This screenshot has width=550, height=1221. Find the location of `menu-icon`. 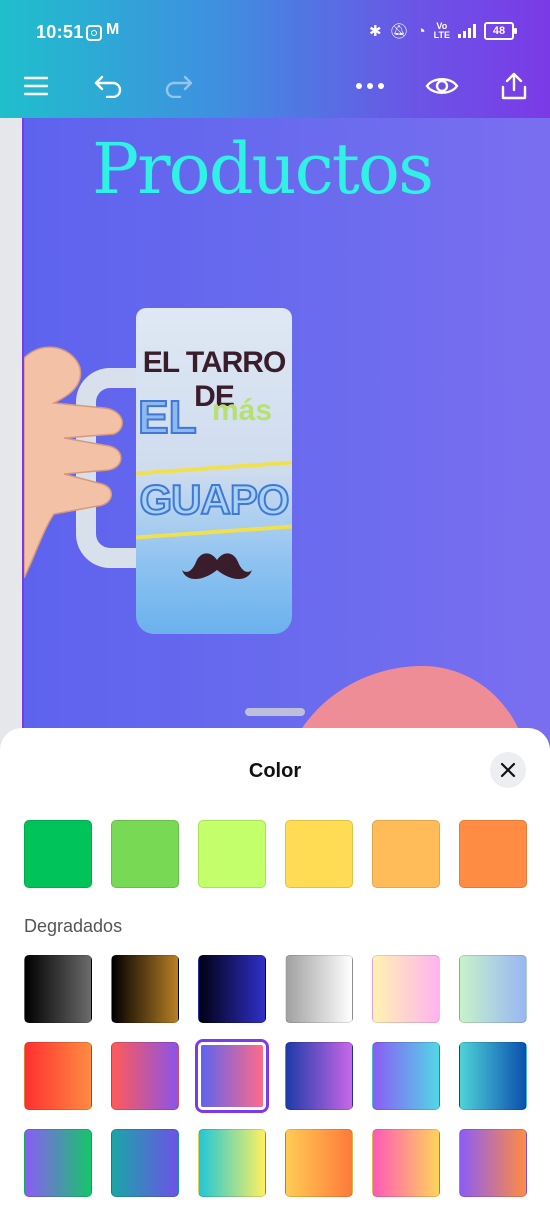

menu-icon is located at coordinates (36, 86).